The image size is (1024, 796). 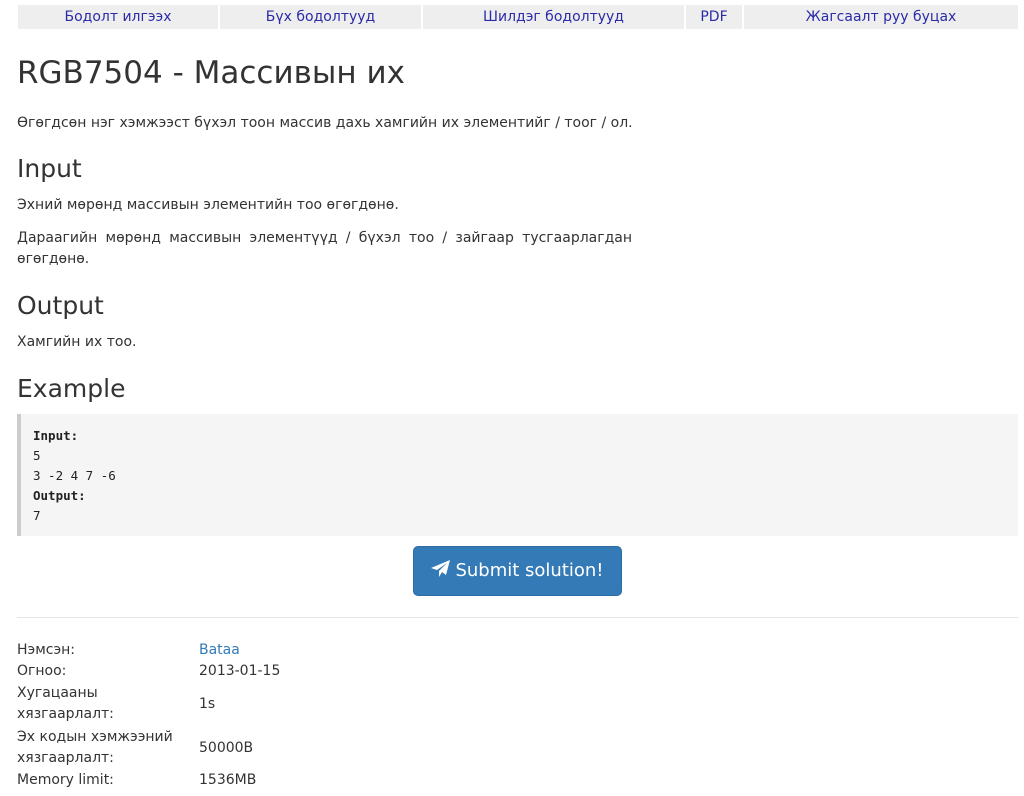 I want to click on meta-key: Хугацааны хязгаарлалт:, so click(x=102, y=704).